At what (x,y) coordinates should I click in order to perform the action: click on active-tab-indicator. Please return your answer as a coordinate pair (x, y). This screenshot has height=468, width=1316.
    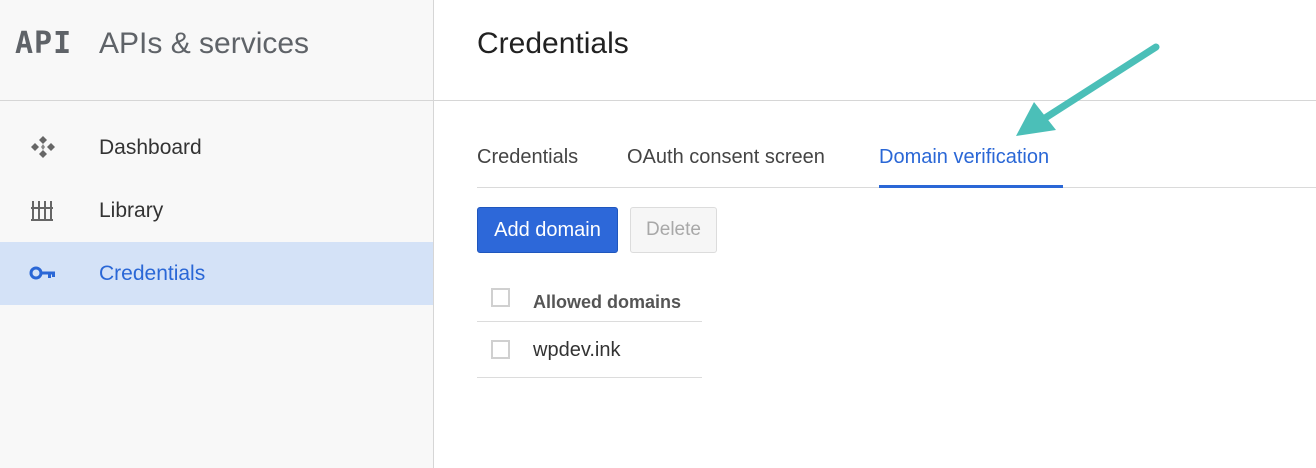
    Looking at the image, I should click on (971, 186).